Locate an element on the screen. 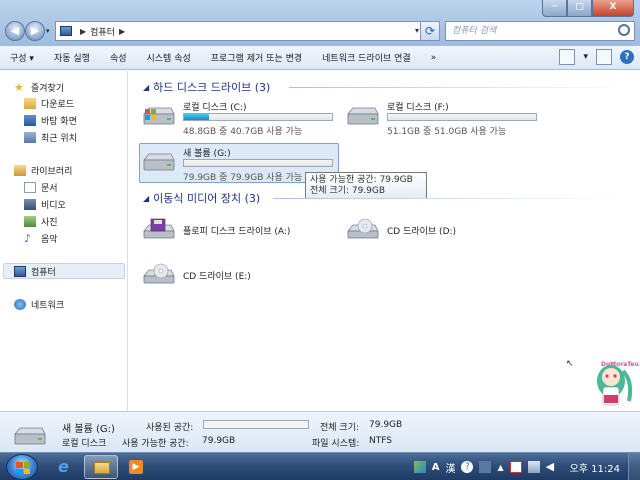  tooltip-free-space: 사용 가능한 공간: 79.9GB is located at coordinates (361, 180).